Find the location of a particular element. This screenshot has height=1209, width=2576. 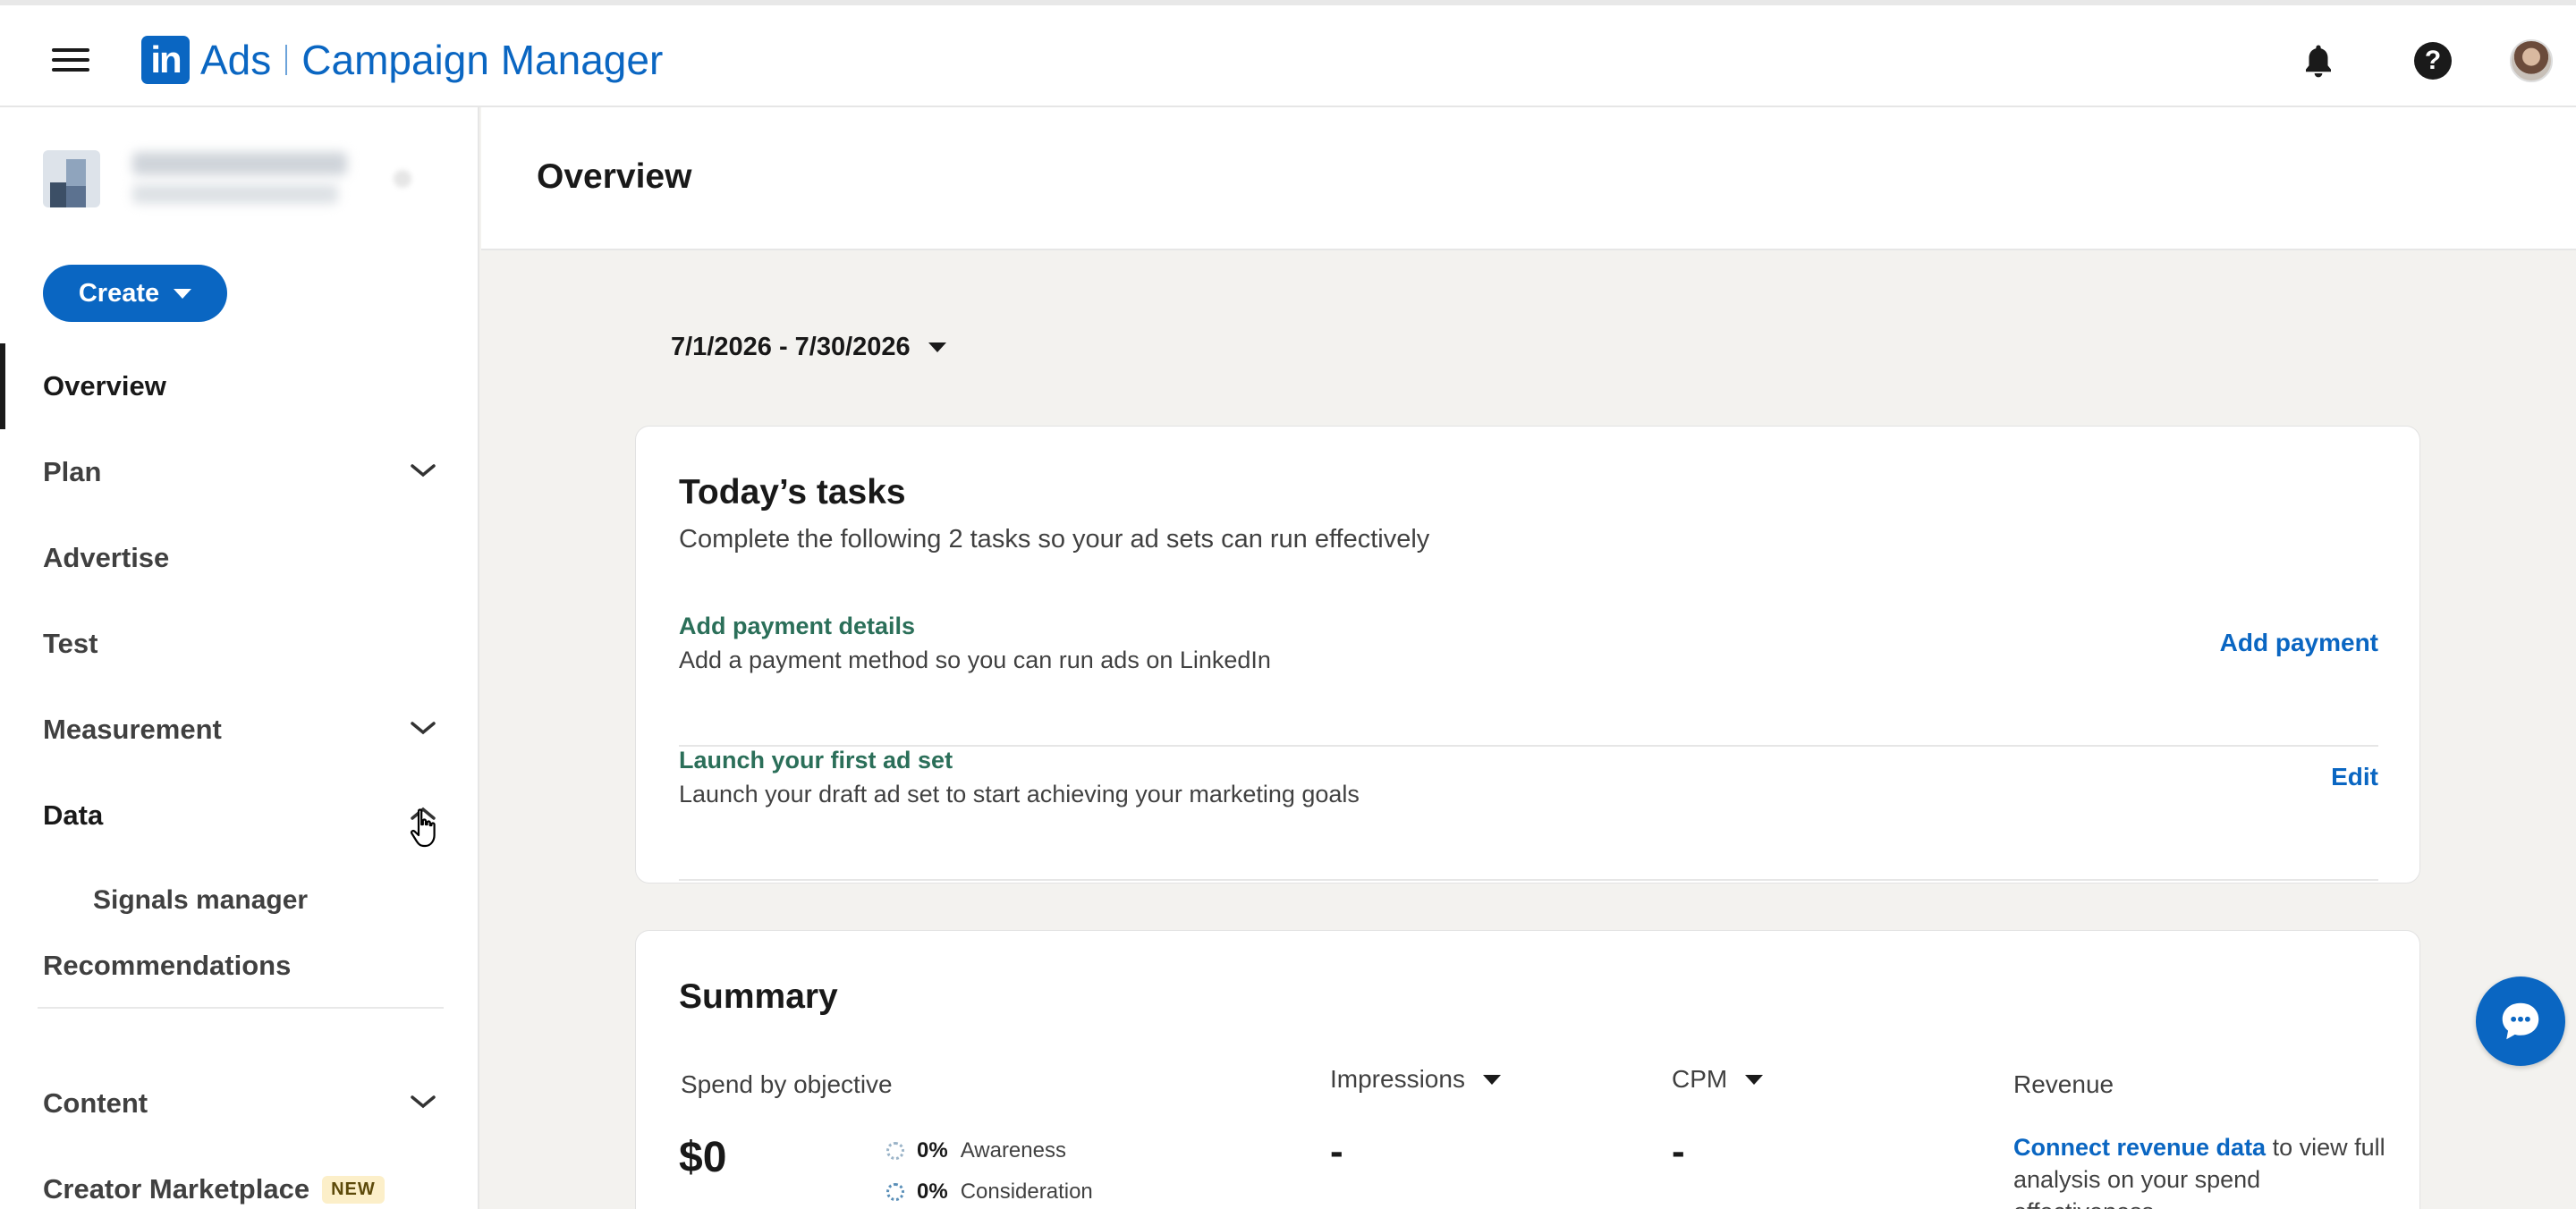

brand-divider is located at coordinates (286, 60).